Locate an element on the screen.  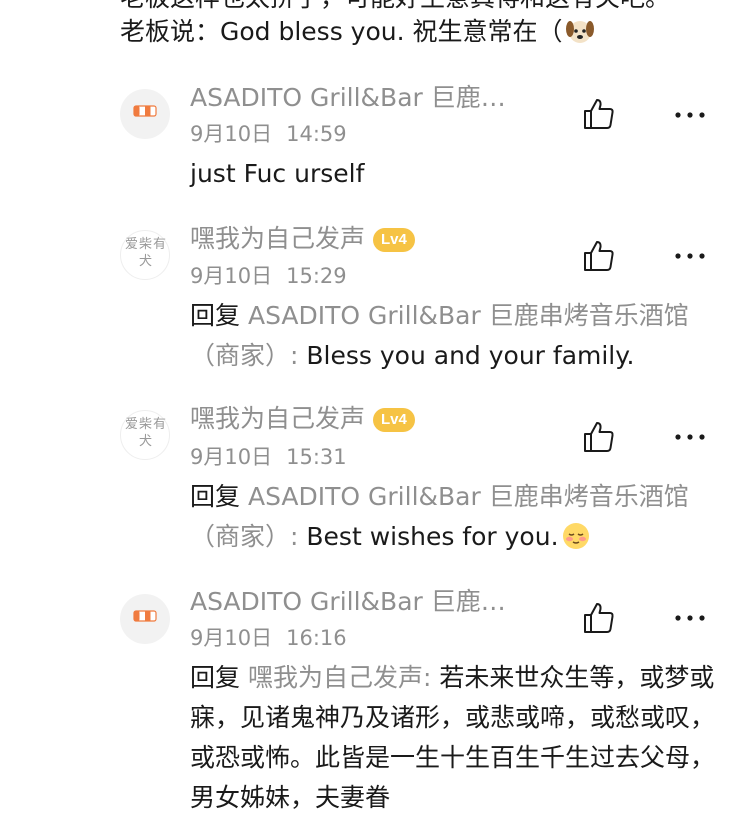
comment-time: 15:31 is located at coordinates (316, 457).